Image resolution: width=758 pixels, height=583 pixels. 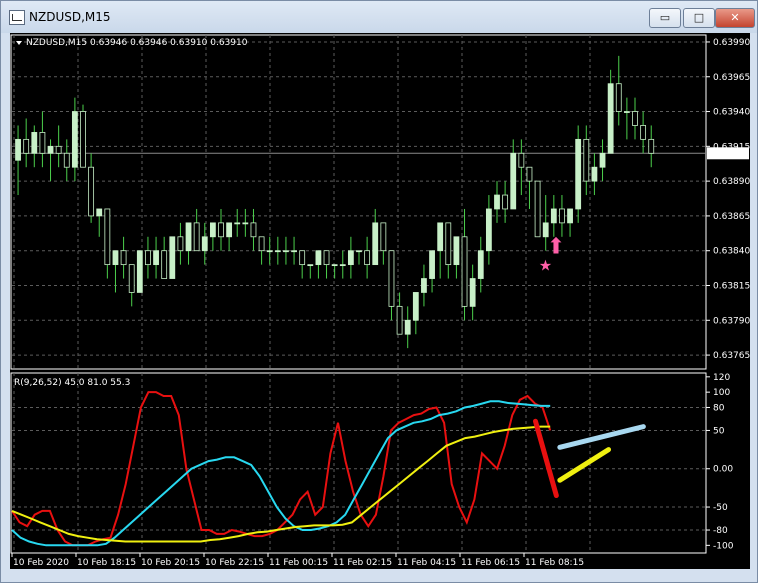 I want to click on time-tick-label: 10 Feb 22:15, so click(x=234, y=563).